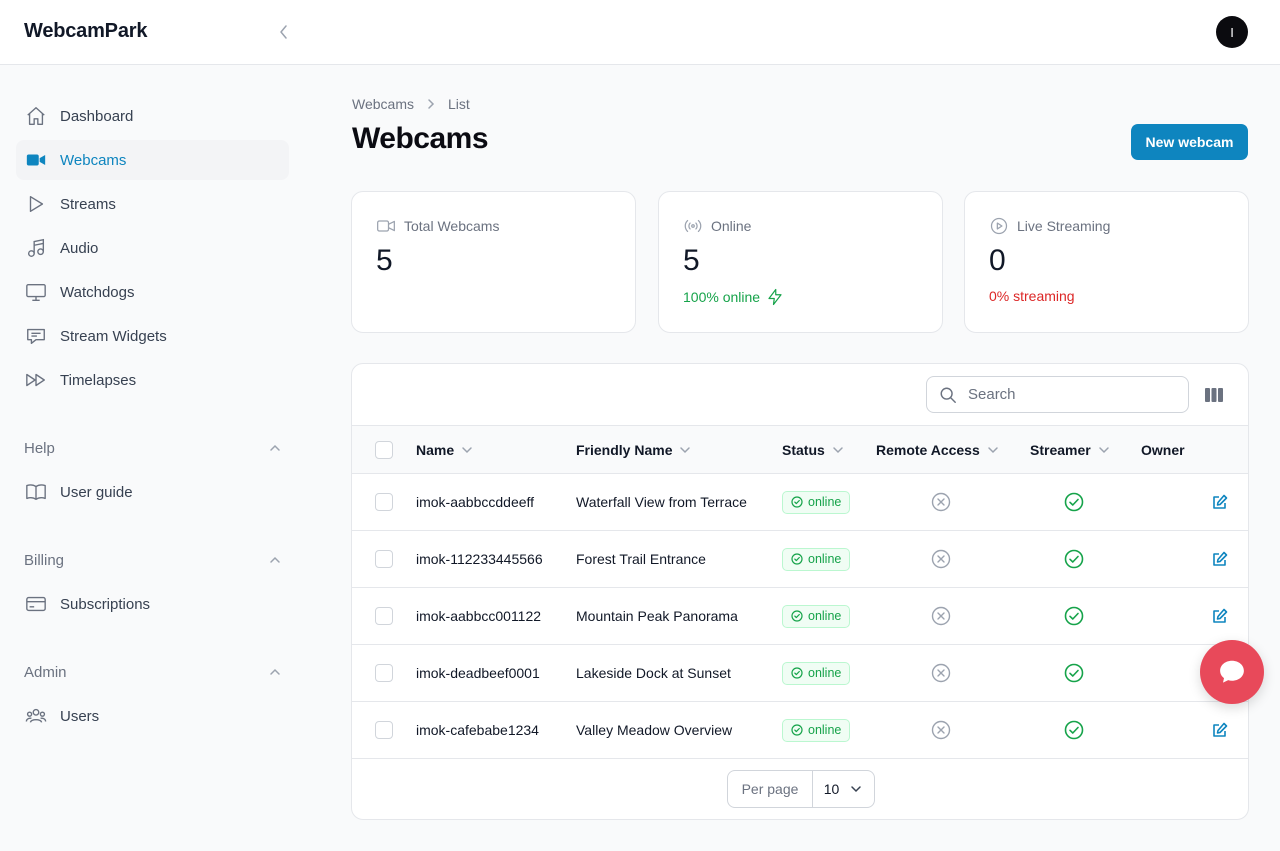  What do you see at coordinates (431, 104) in the screenshot?
I see `chevron-right-icon` at bounding box center [431, 104].